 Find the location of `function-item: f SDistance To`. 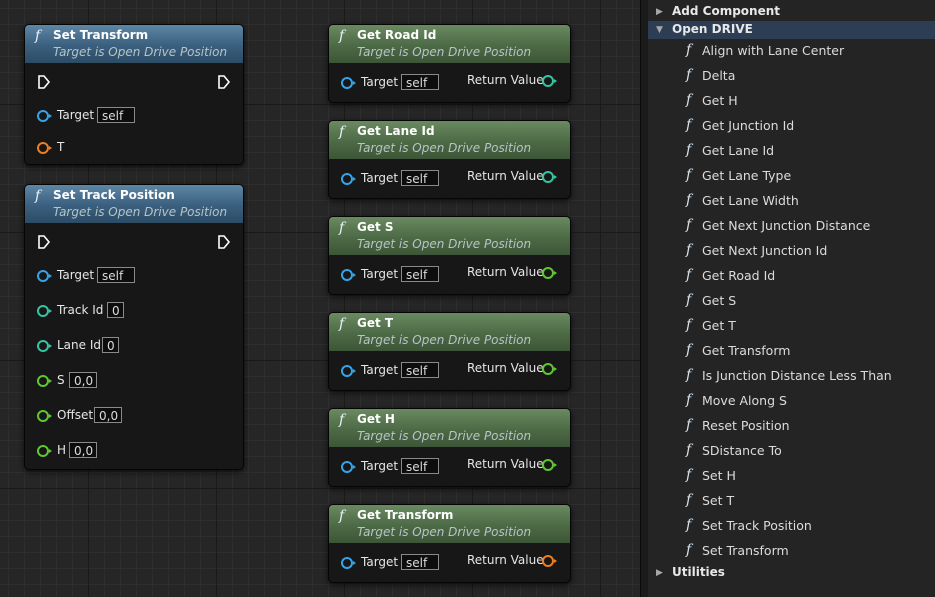

function-item: f SDistance To is located at coordinates (791, 451).